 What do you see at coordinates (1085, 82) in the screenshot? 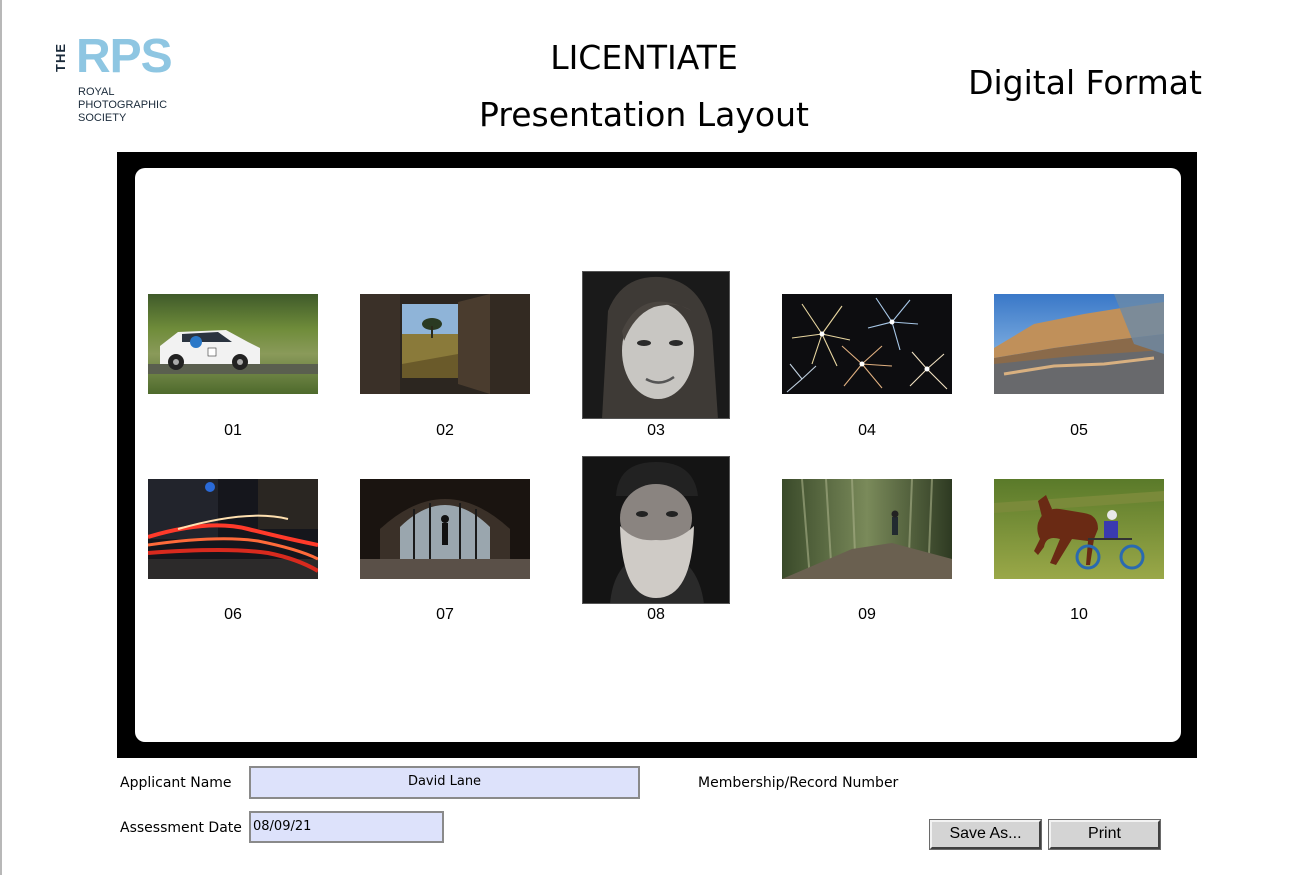
I see `format-heading: Digital Format` at bounding box center [1085, 82].